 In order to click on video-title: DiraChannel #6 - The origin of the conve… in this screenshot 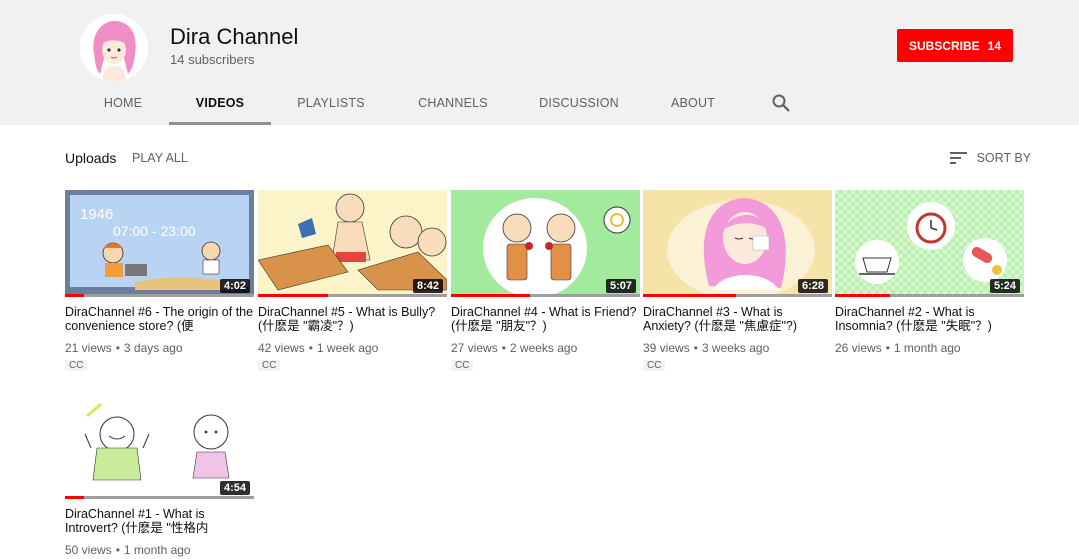, I will do `click(160, 319)`.